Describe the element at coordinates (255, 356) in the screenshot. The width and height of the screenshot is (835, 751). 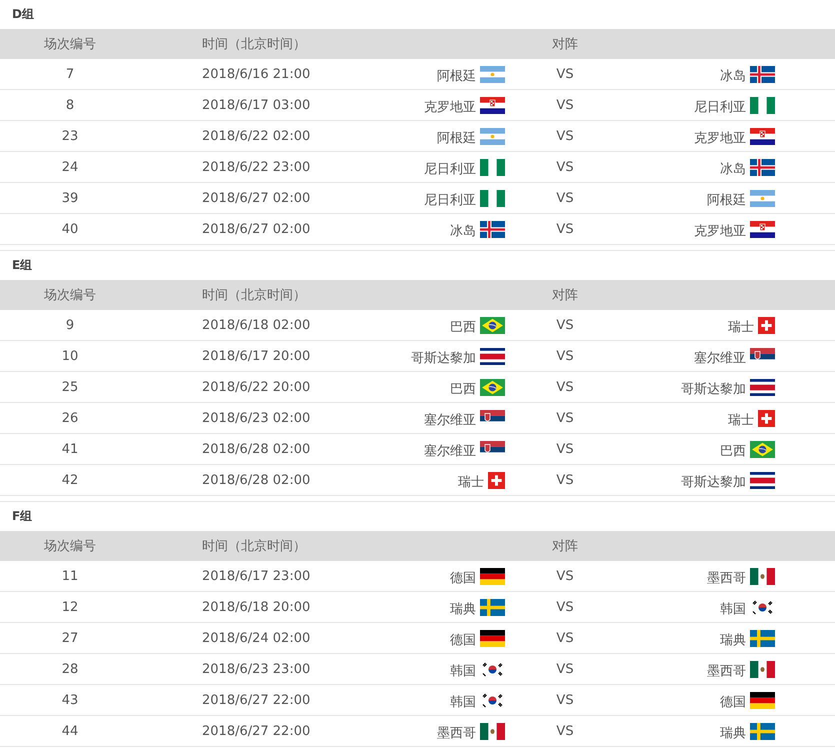
I see `match-time: 2018/6/17 20:00` at that location.